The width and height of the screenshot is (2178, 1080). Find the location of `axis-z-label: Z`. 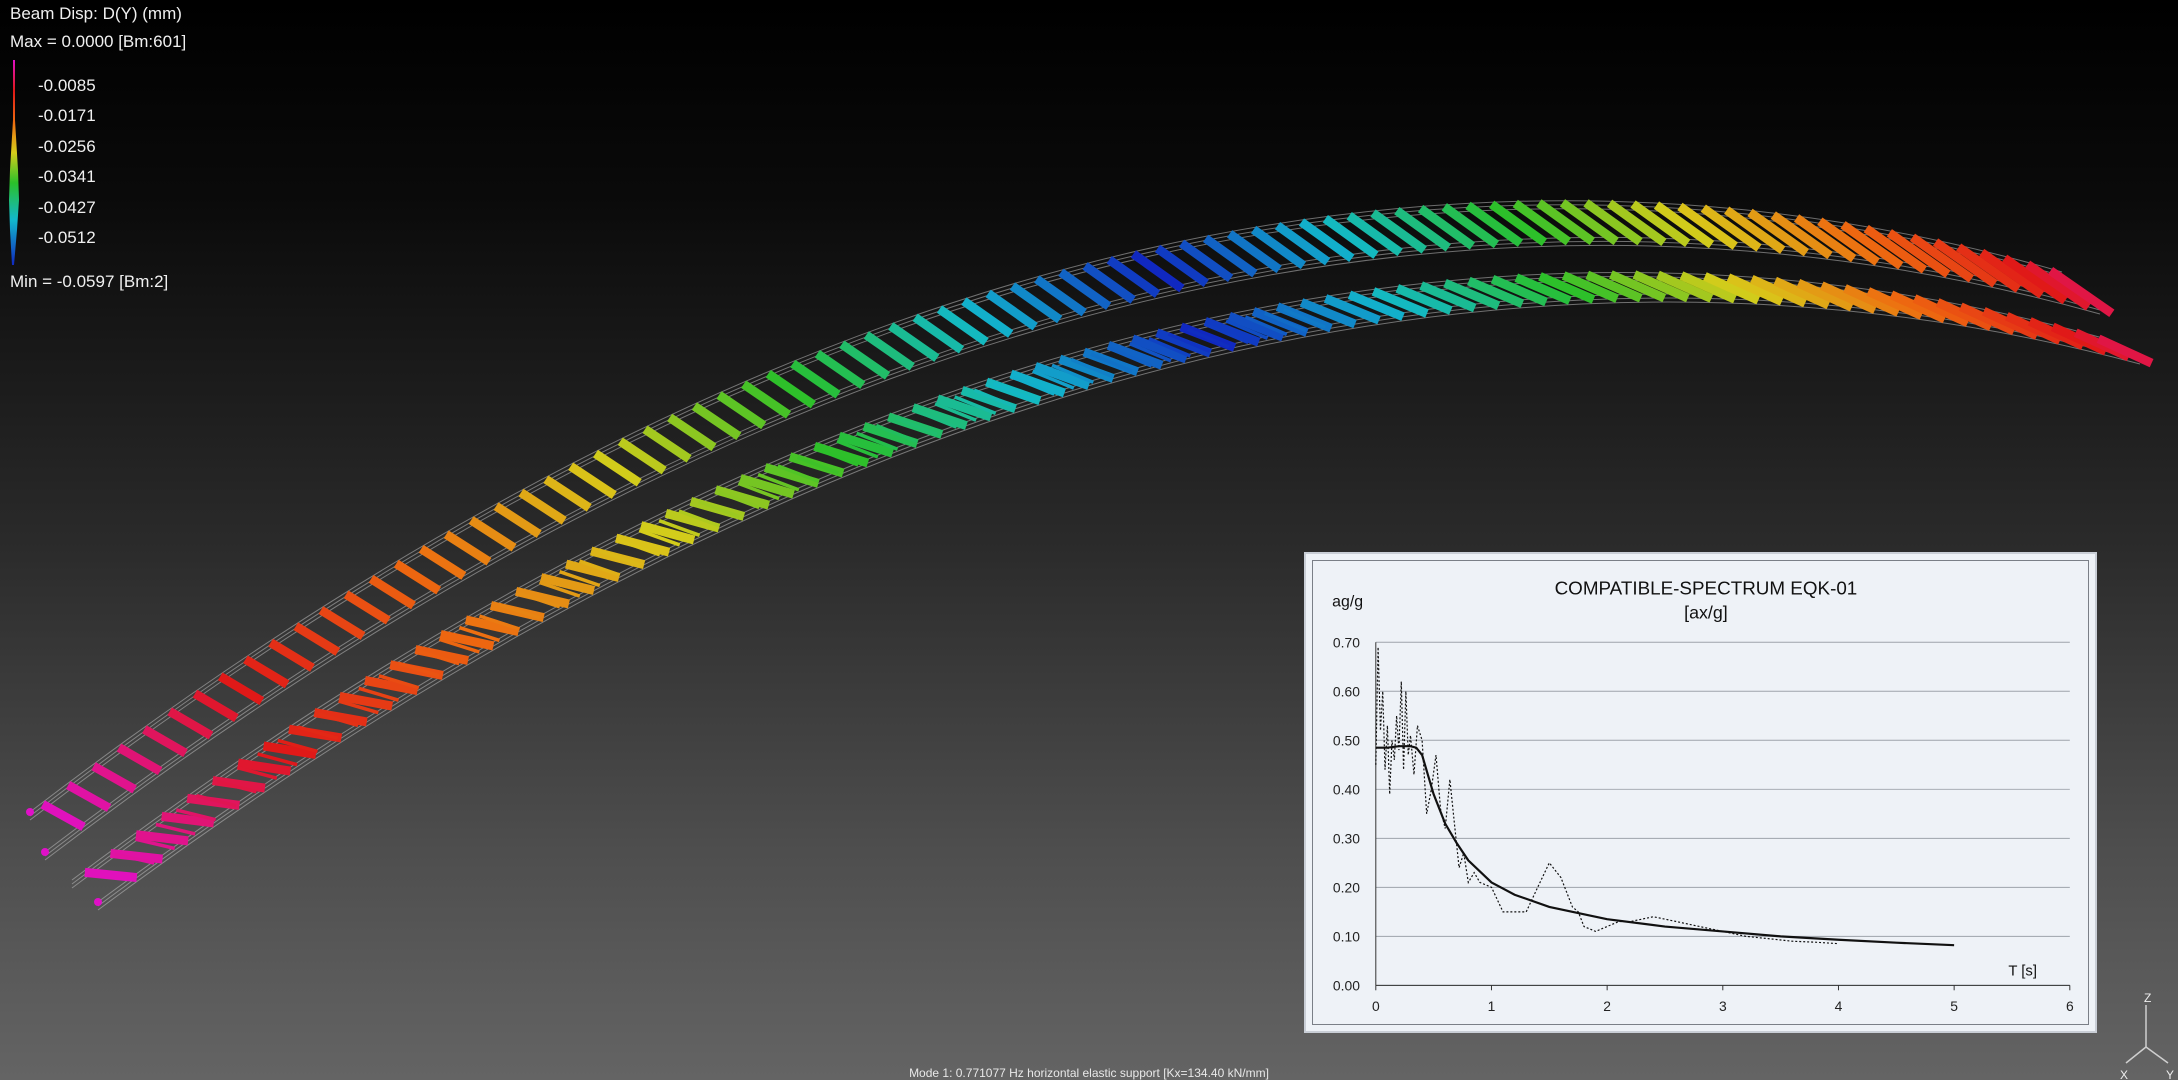

axis-z-label: Z is located at coordinates (2147, 998).